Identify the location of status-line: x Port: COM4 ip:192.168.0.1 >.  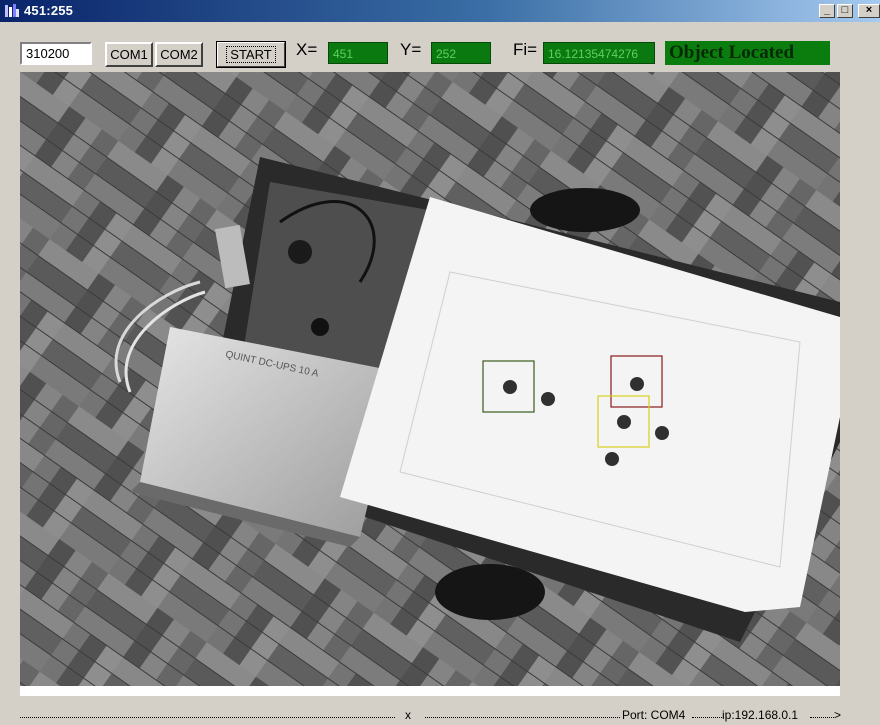
(440, 714).